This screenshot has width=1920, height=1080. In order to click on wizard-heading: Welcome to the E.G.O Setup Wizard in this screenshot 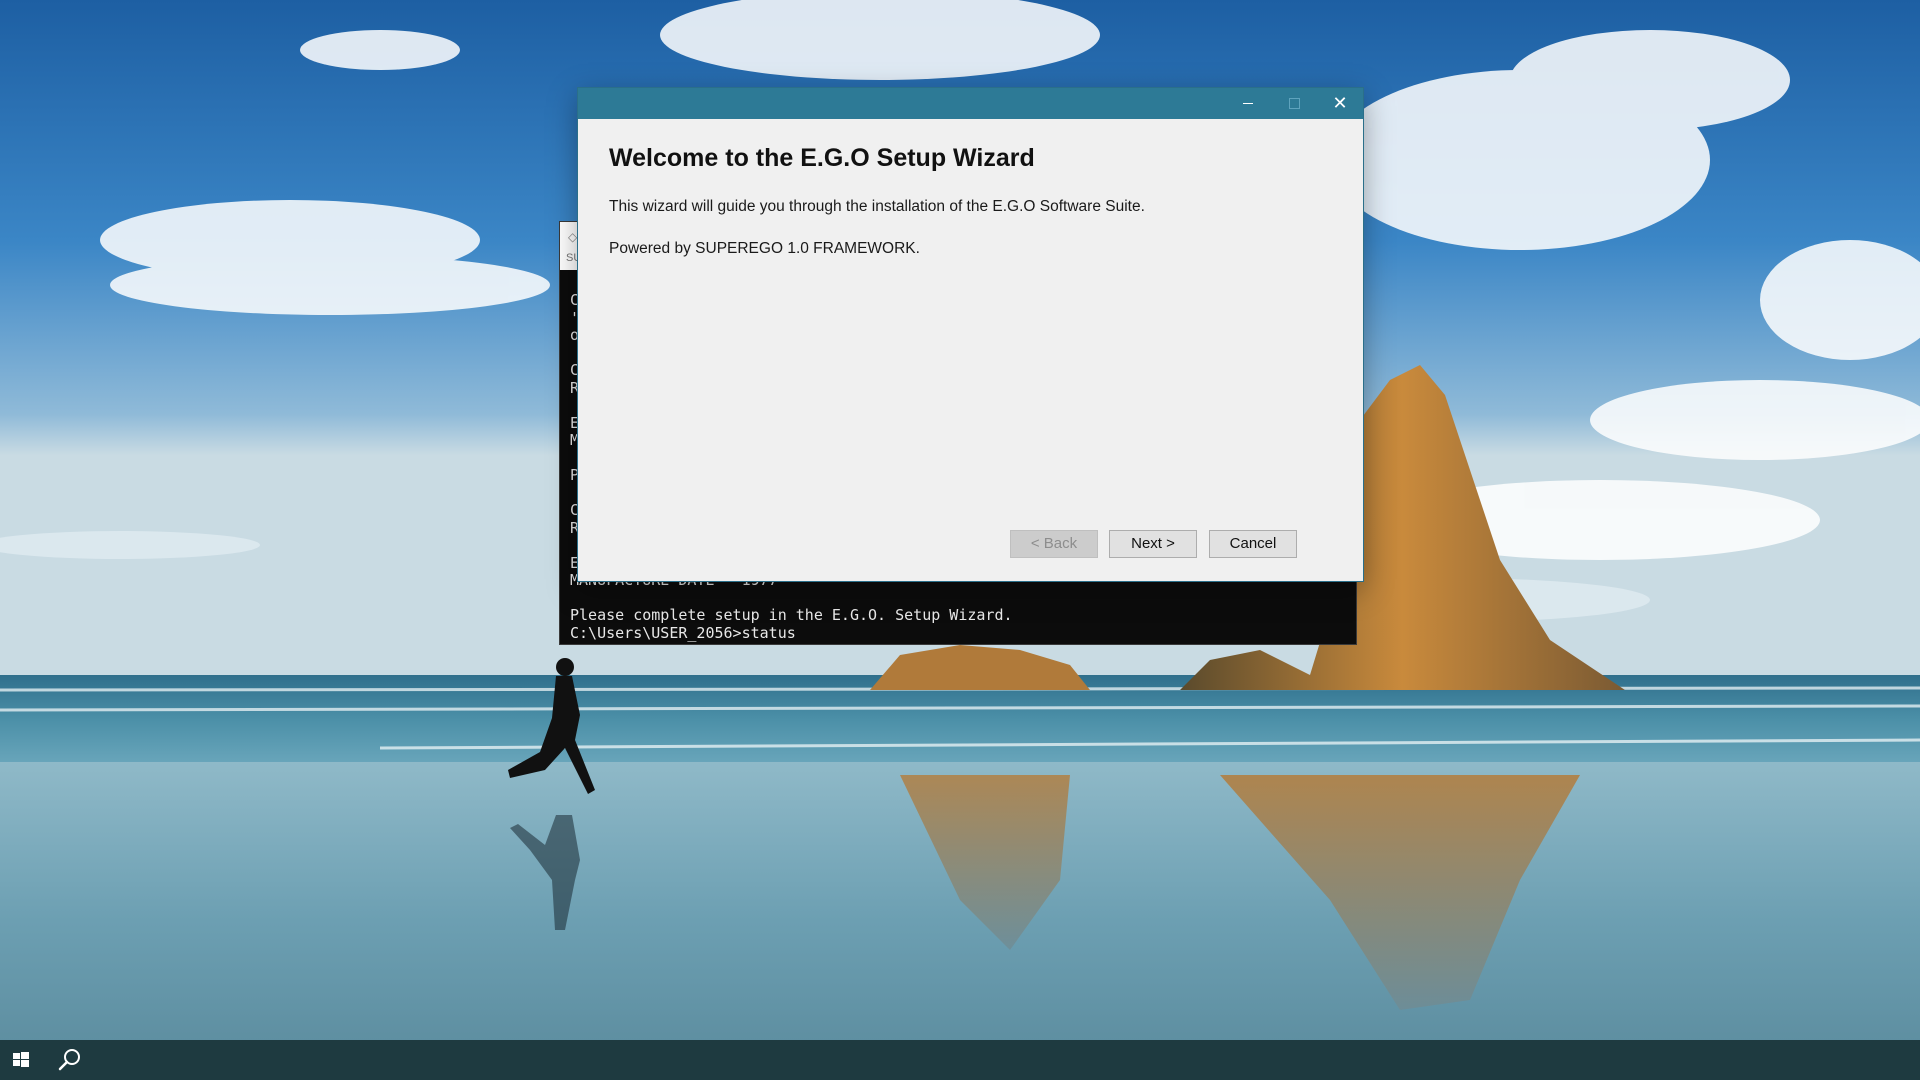, I will do `click(822, 158)`.